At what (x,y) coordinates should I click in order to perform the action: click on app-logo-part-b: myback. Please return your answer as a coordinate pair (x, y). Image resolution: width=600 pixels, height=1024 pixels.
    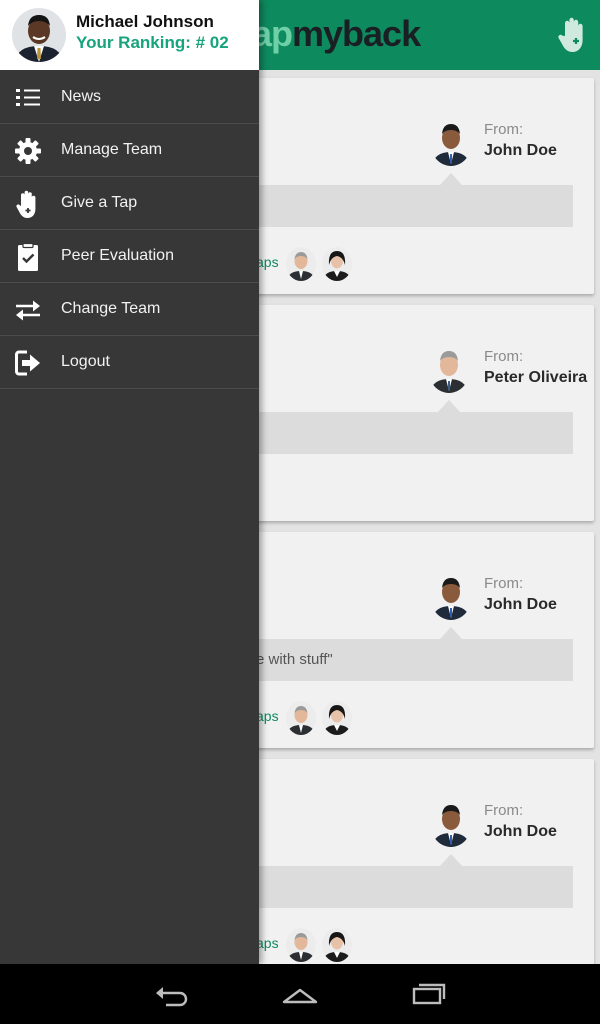
    Looking at the image, I should click on (356, 33).